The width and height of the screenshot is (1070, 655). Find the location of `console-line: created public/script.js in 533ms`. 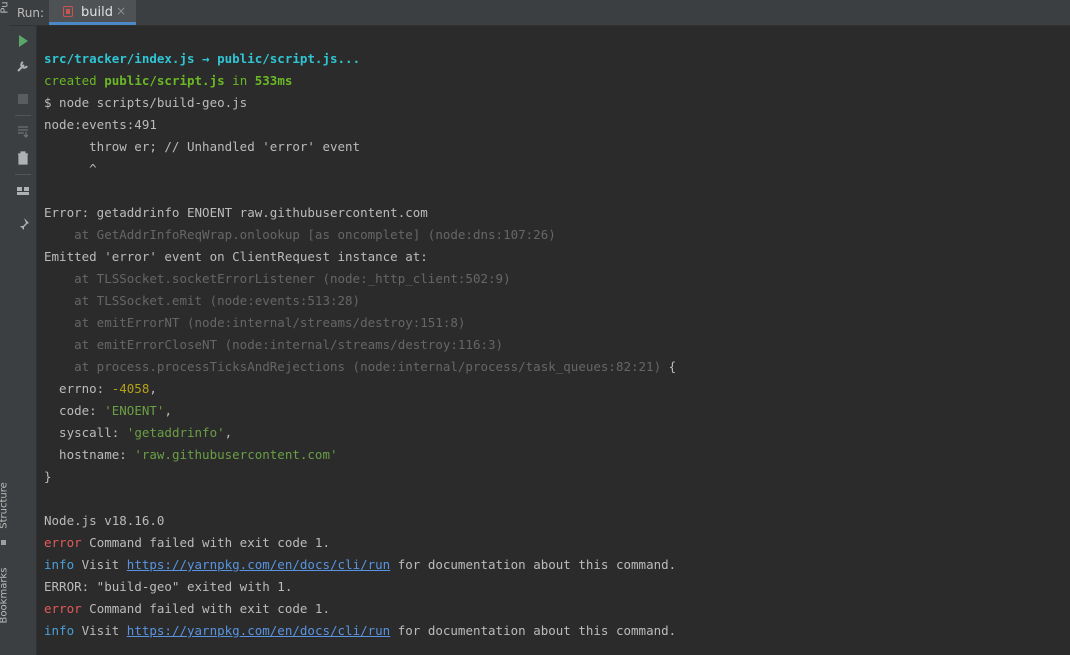

console-line: created public/script.js in 533ms is located at coordinates (557, 81).